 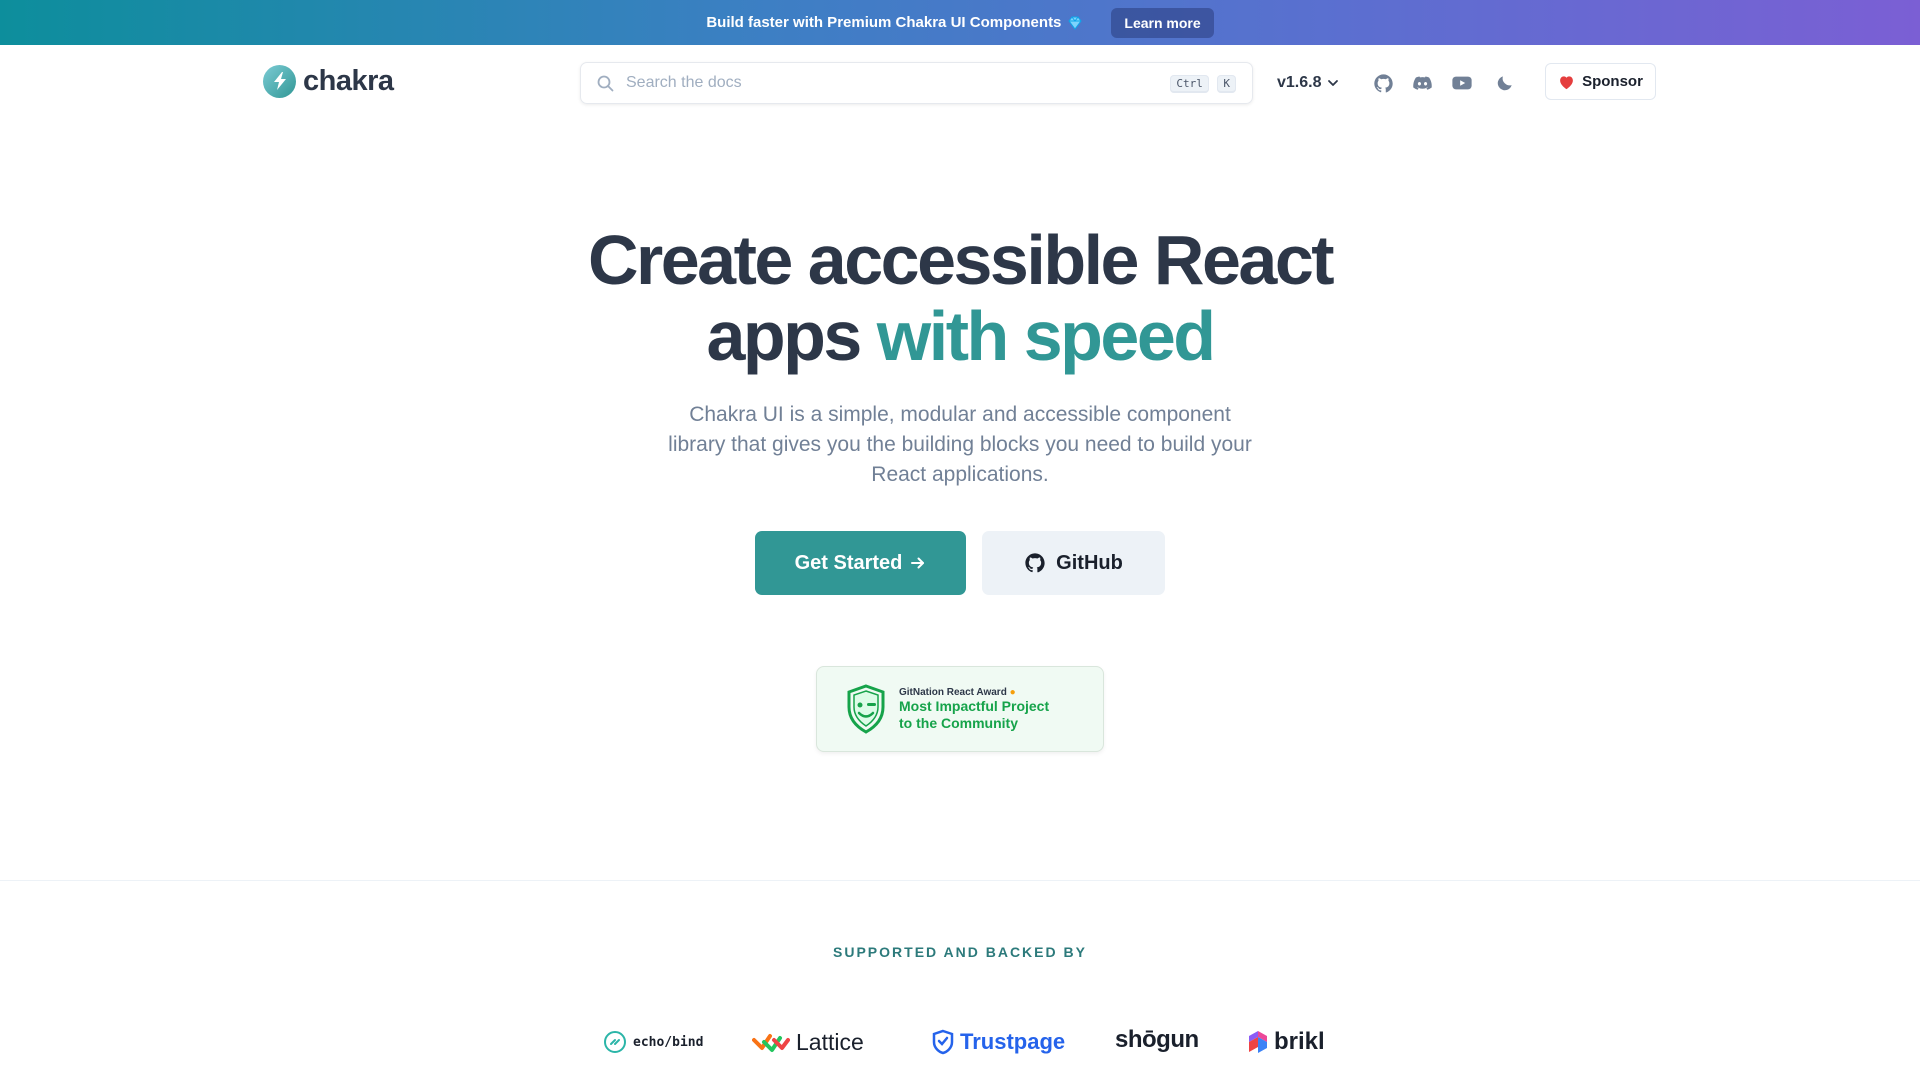 I want to click on discord-icon, so click(x=1422, y=83).